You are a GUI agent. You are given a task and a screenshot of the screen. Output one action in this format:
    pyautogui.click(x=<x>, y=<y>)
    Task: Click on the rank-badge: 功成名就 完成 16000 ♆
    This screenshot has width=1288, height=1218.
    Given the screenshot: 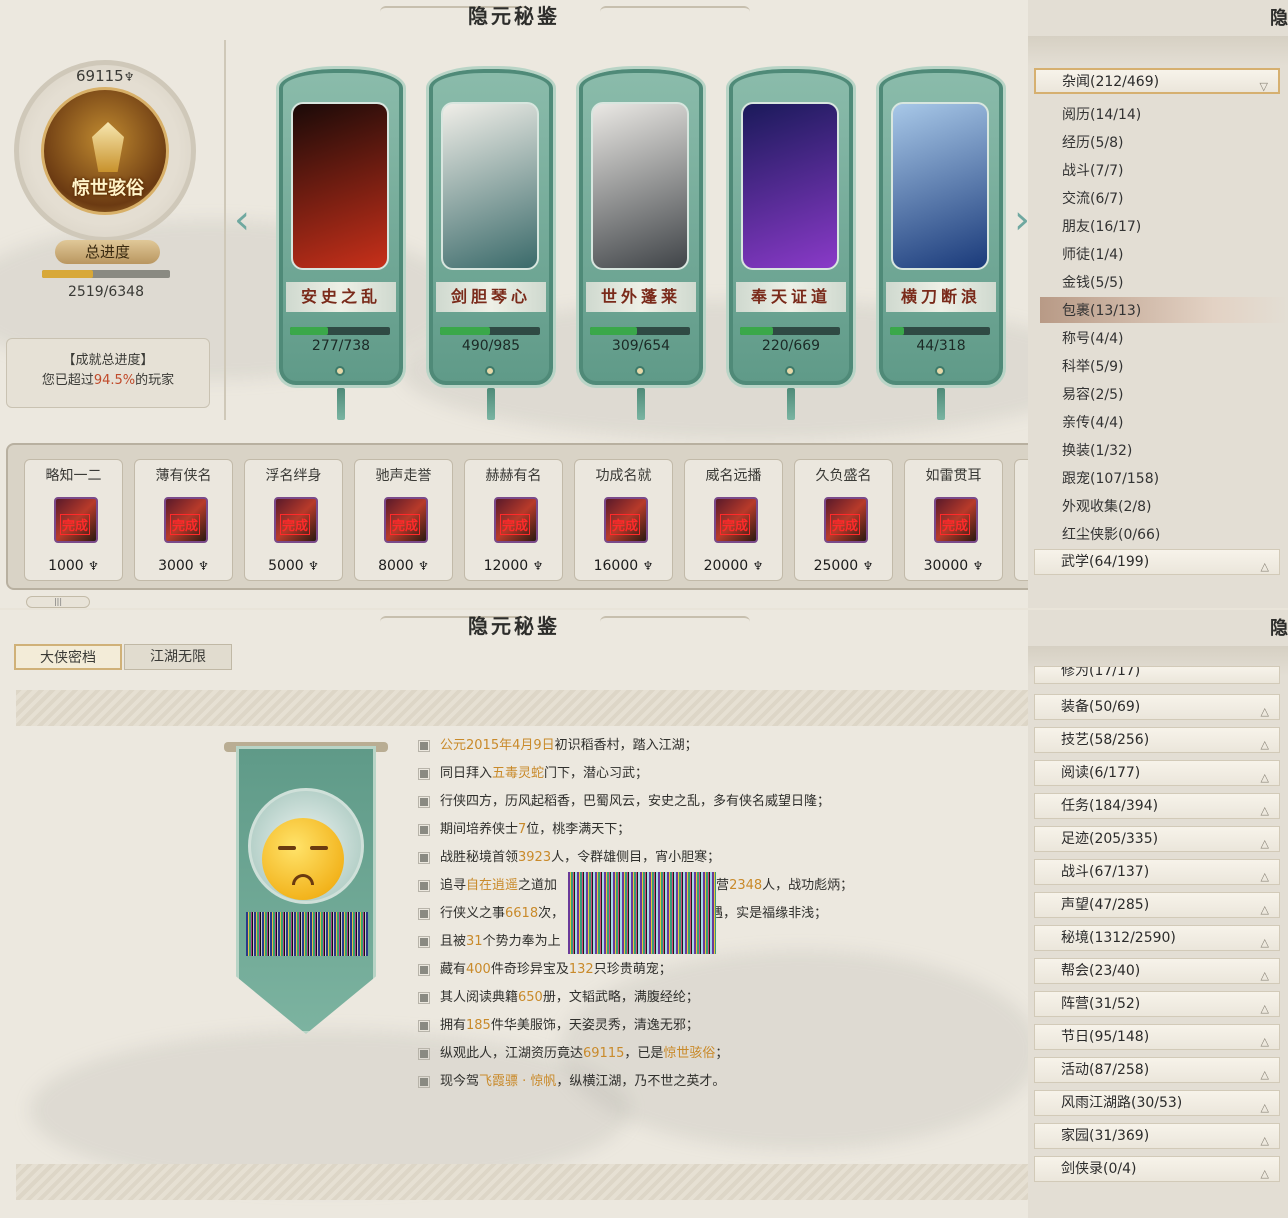 What is the action you would take?
    pyautogui.click(x=623, y=520)
    